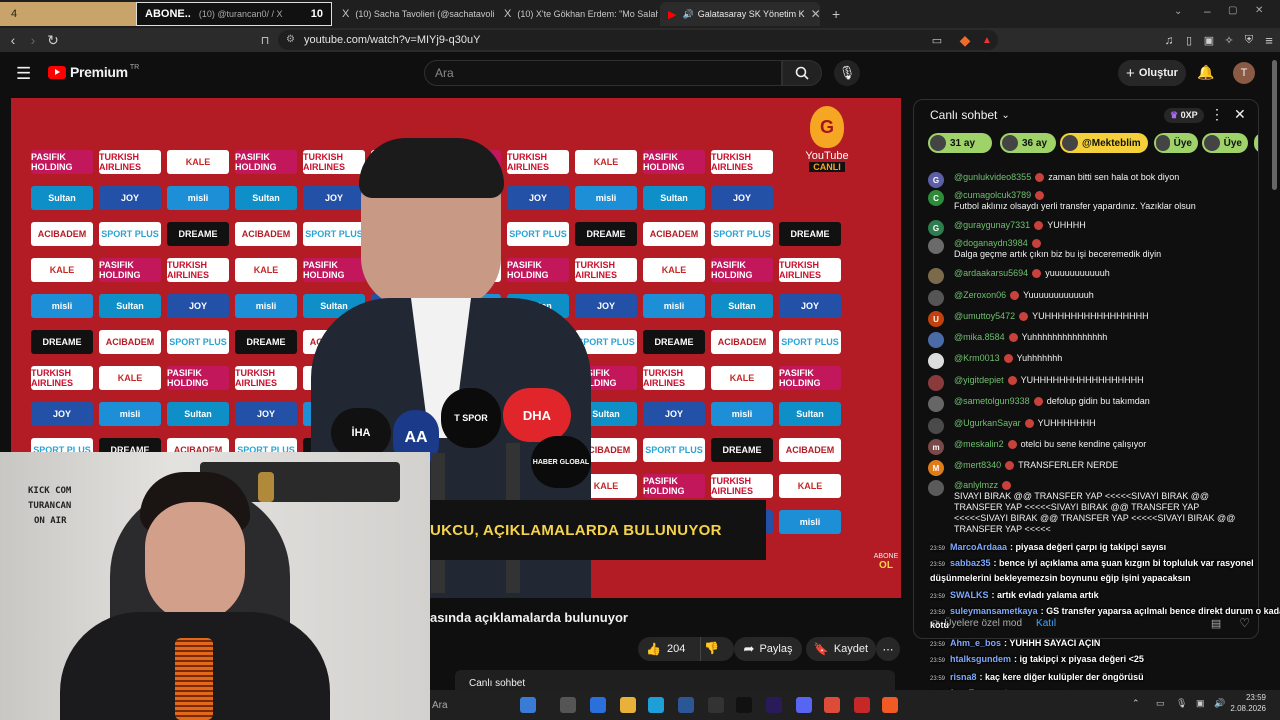  I want to click on tab-gokhan: X (10) X'te Gökhan Erdem: "Mo Salah (, so click(577, 14).